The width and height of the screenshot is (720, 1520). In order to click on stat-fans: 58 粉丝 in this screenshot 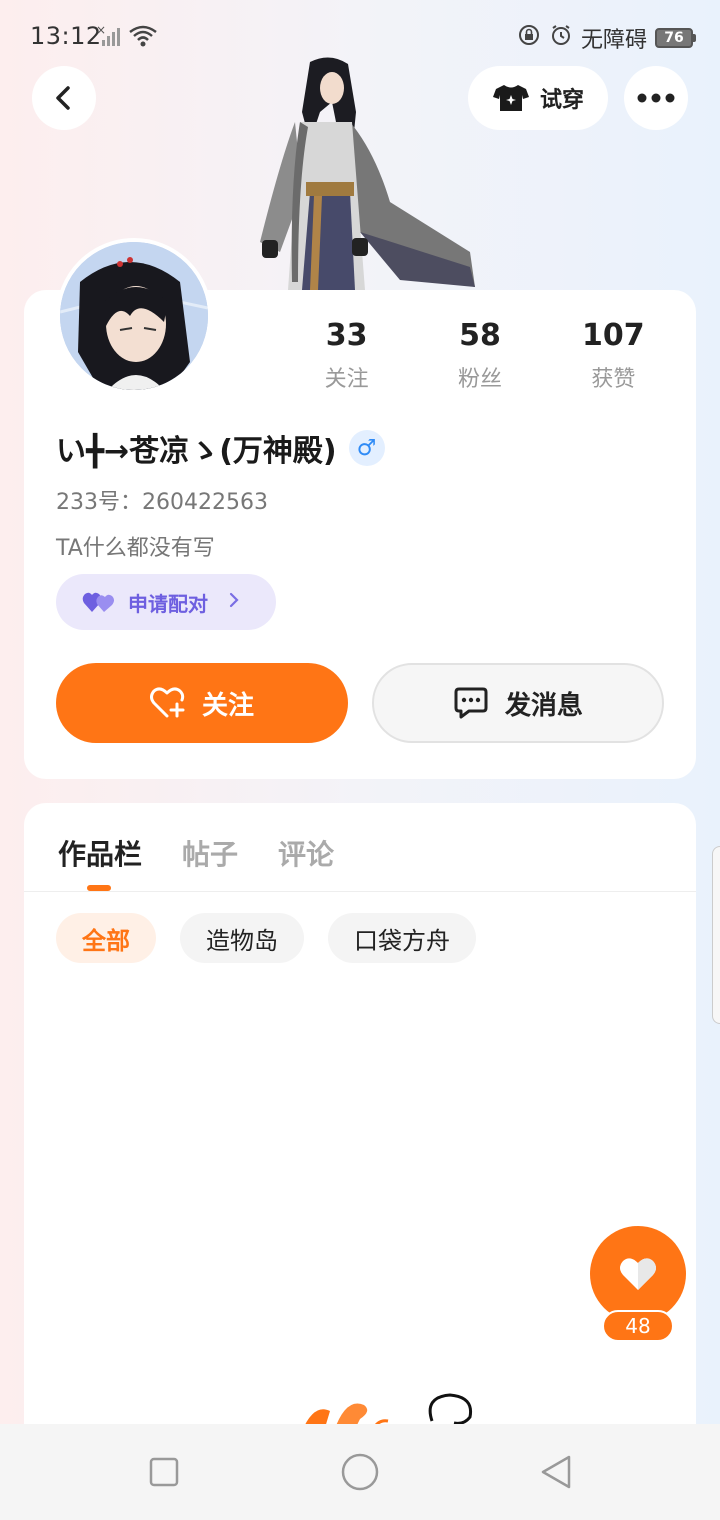, I will do `click(479, 355)`.